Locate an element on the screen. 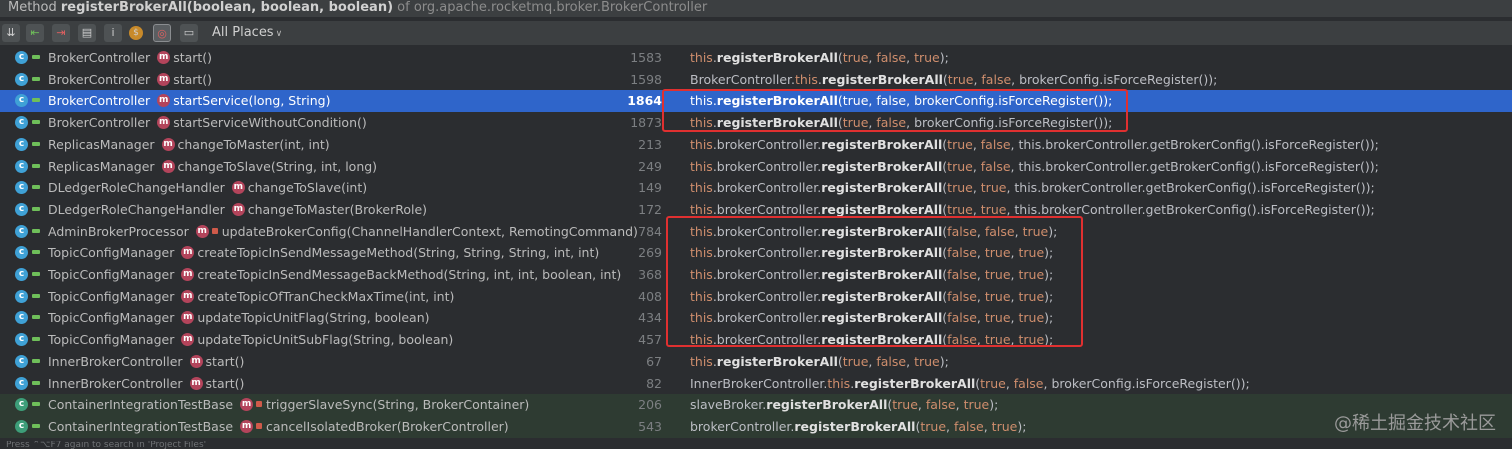 The height and width of the screenshot is (449, 1512). scope-label: All Places is located at coordinates (243, 32).